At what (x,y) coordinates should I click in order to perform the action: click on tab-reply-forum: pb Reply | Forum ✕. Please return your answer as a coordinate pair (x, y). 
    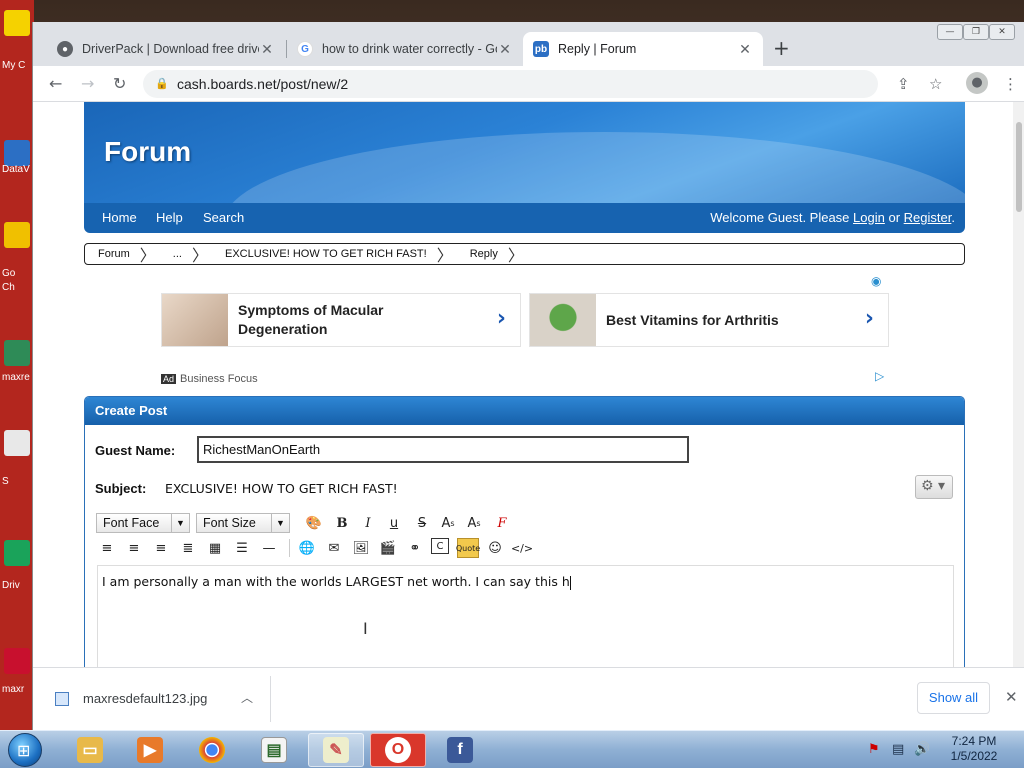
    Looking at the image, I should click on (643, 49).